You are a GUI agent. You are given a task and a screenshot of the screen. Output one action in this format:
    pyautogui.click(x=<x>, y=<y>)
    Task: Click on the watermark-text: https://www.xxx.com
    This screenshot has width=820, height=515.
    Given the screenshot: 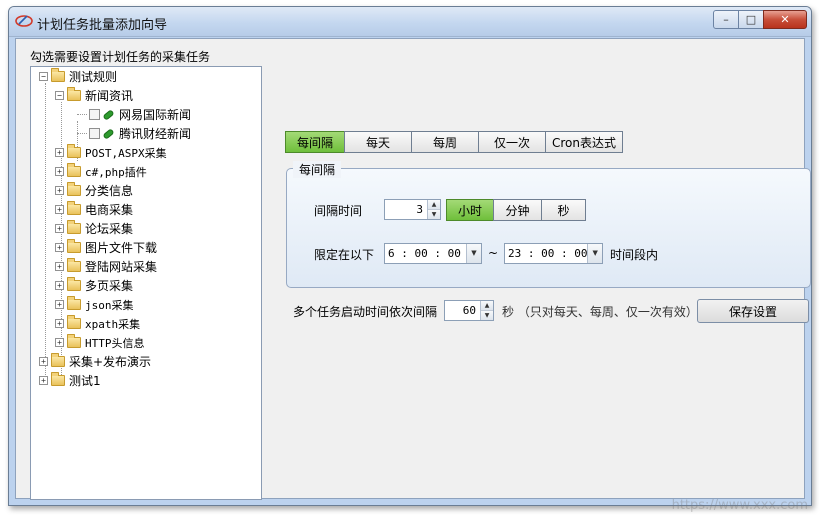 What is the action you would take?
    pyautogui.click(x=739, y=505)
    